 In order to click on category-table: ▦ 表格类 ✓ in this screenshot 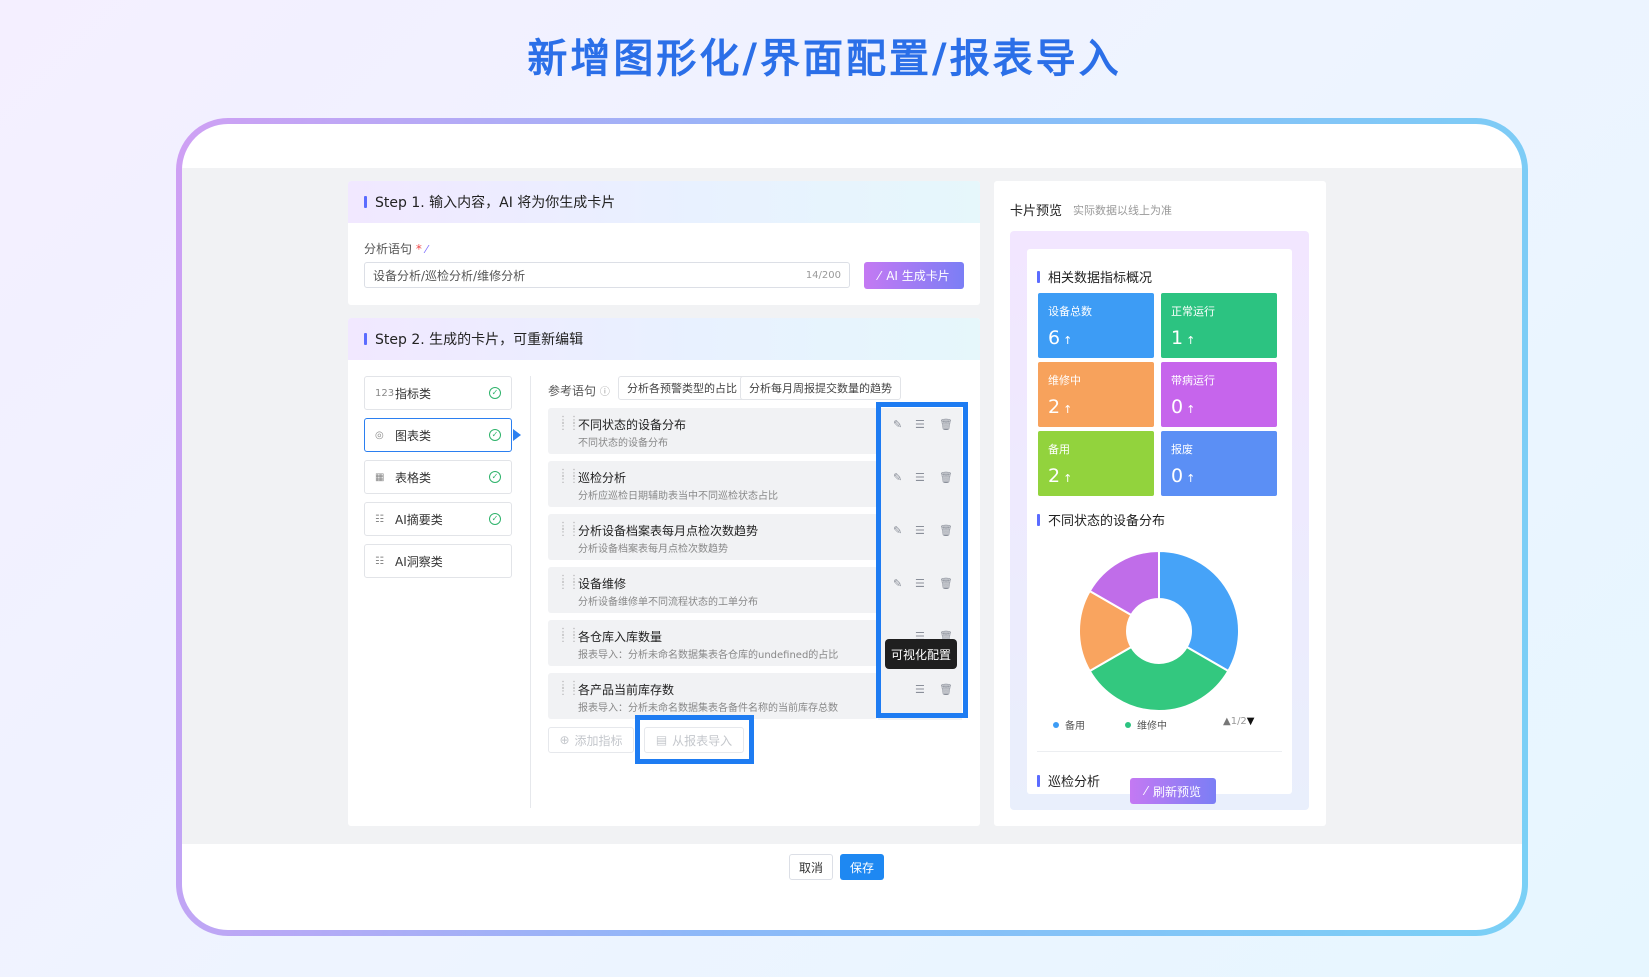, I will do `click(438, 477)`.